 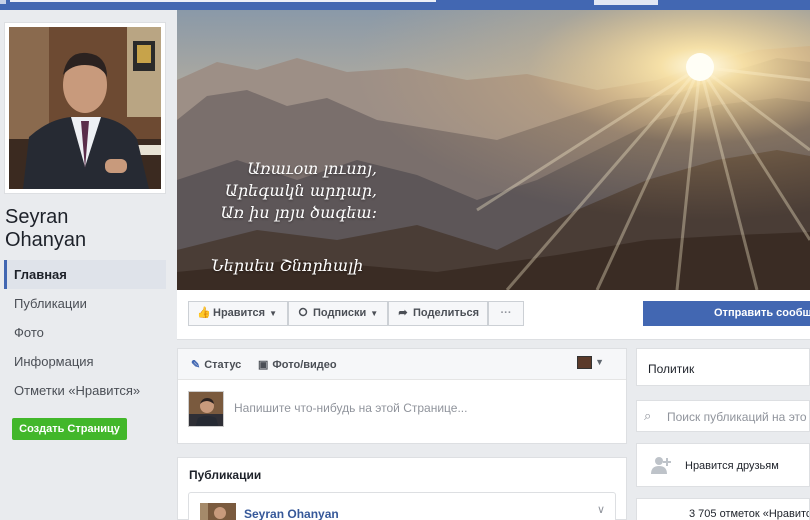 I want to click on share-button-label: Поделиться, so click(x=446, y=313).